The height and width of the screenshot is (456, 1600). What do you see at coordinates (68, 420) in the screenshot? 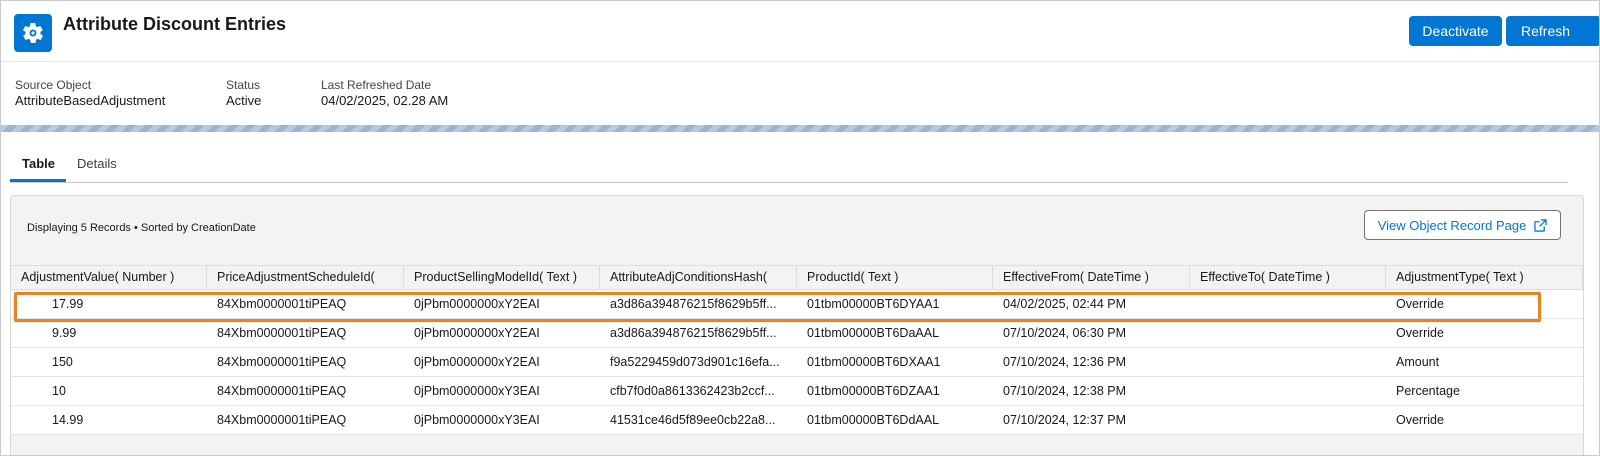
I see `table-cell: 14.99` at bounding box center [68, 420].